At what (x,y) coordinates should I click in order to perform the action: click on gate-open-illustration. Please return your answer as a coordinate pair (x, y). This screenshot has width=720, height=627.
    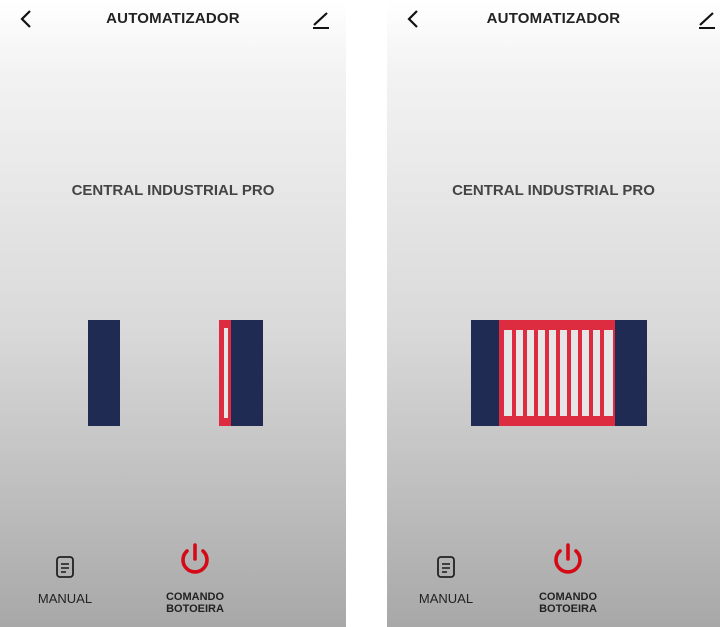
    Looking at the image, I should click on (175, 373).